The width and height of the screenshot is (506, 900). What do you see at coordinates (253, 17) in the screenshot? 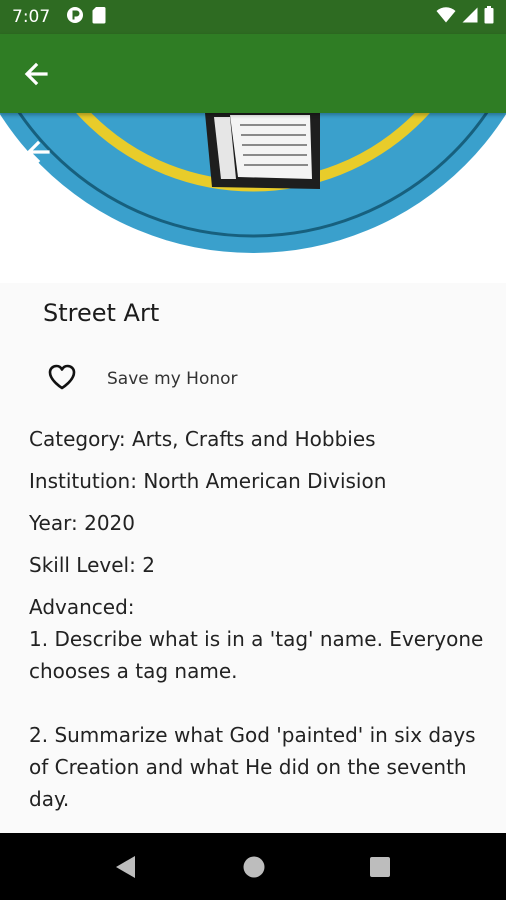
I see `status-bar: 7:07` at bounding box center [253, 17].